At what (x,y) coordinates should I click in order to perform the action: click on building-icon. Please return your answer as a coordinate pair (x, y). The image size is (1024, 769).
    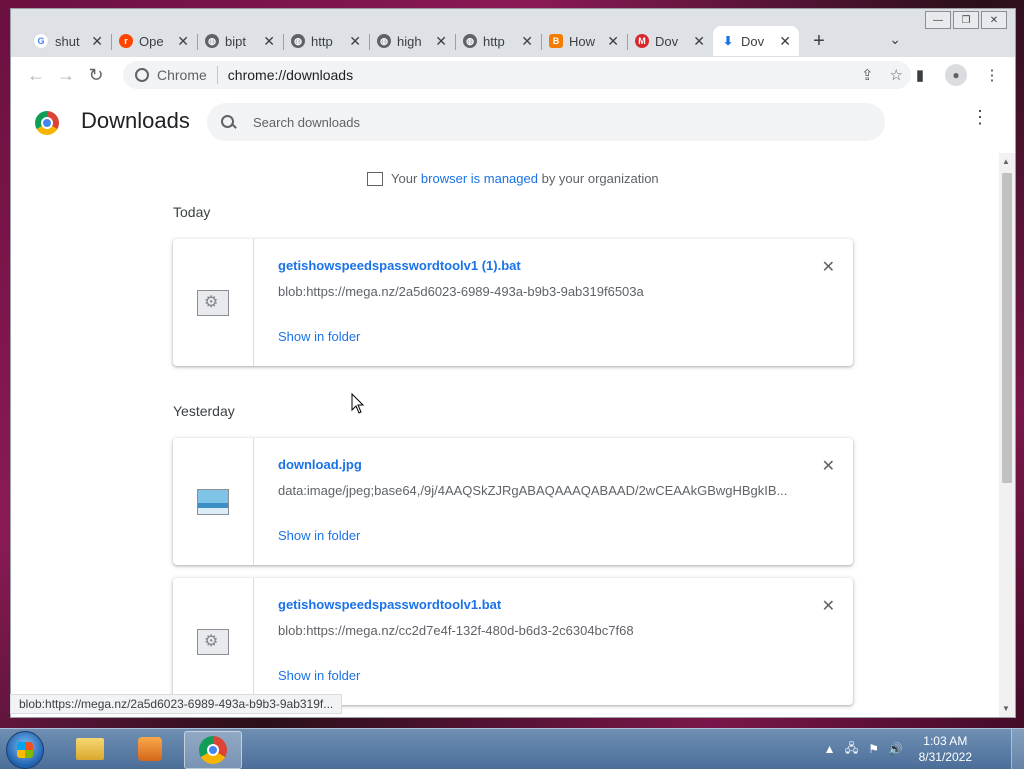
    Looking at the image, I should click on (375, 178).